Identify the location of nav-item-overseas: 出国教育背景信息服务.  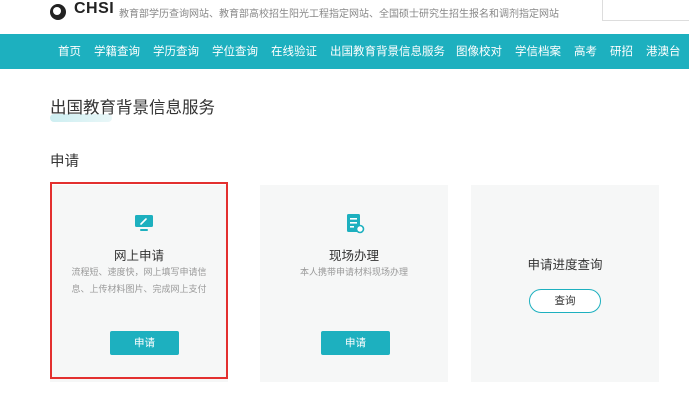
(387, 51).